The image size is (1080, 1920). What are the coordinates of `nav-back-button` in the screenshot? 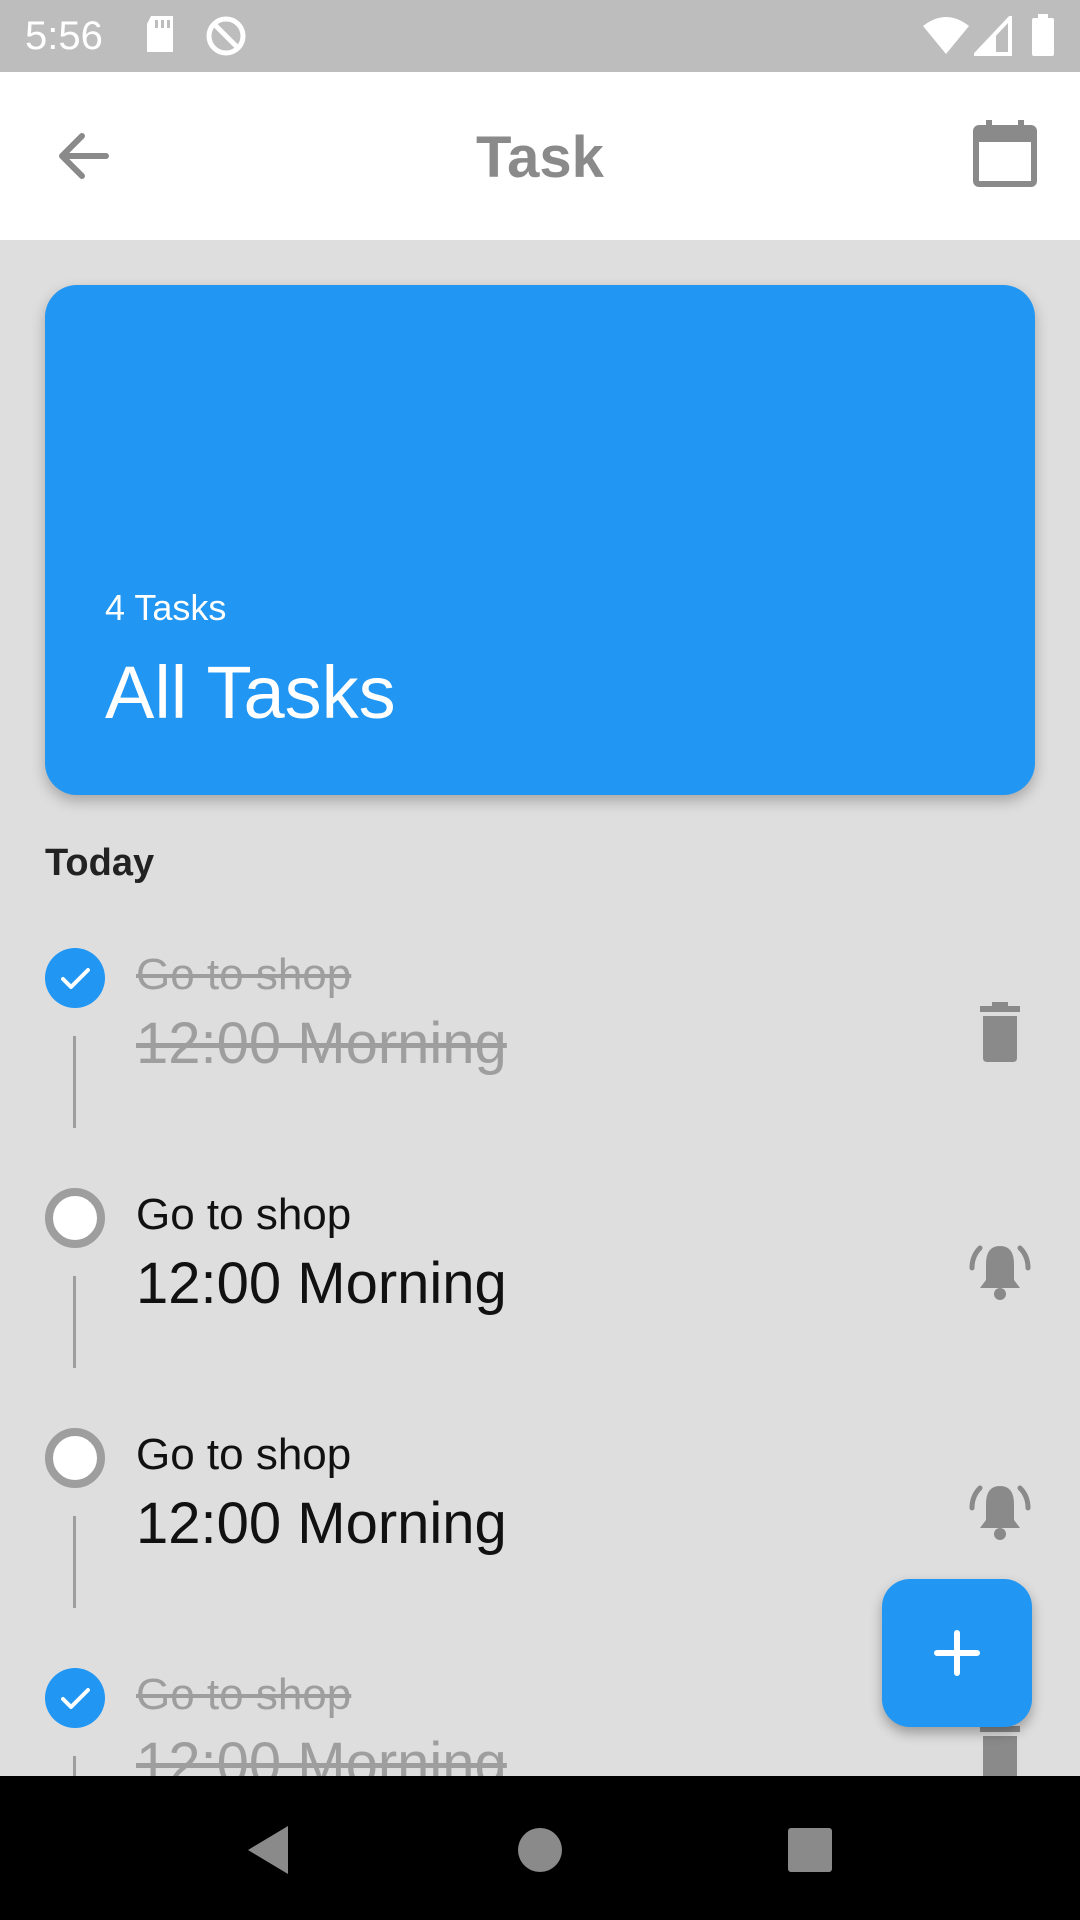 It's located at (270, 1850).